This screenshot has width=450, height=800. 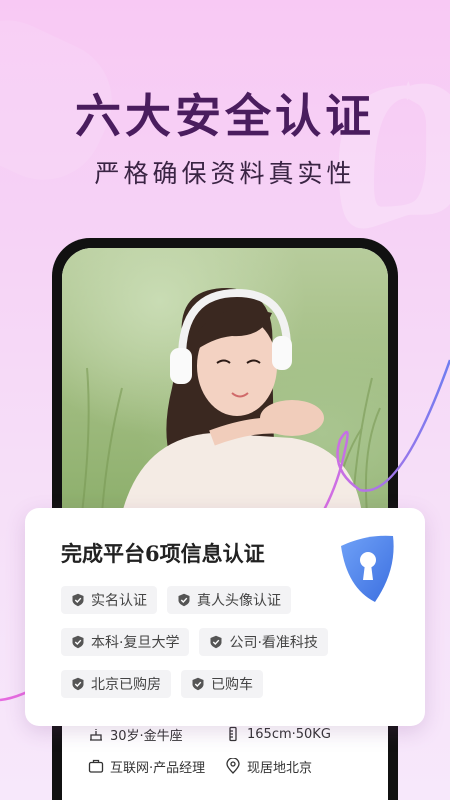 I want to click on cake-icon, so click(x=96, y=734).